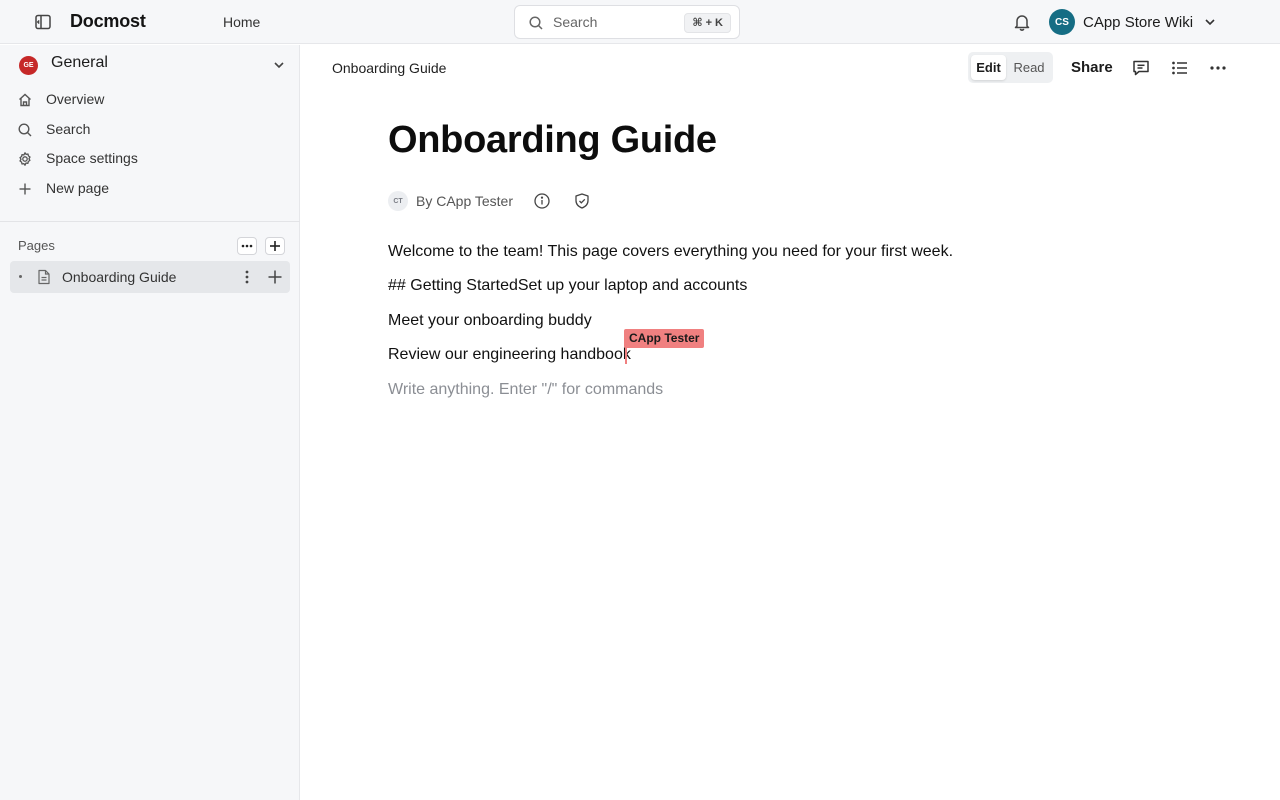 The image size is (1280, 800). I want to click on workspace-switcher: CS CApp Store Wiki, so click(1133, 22).